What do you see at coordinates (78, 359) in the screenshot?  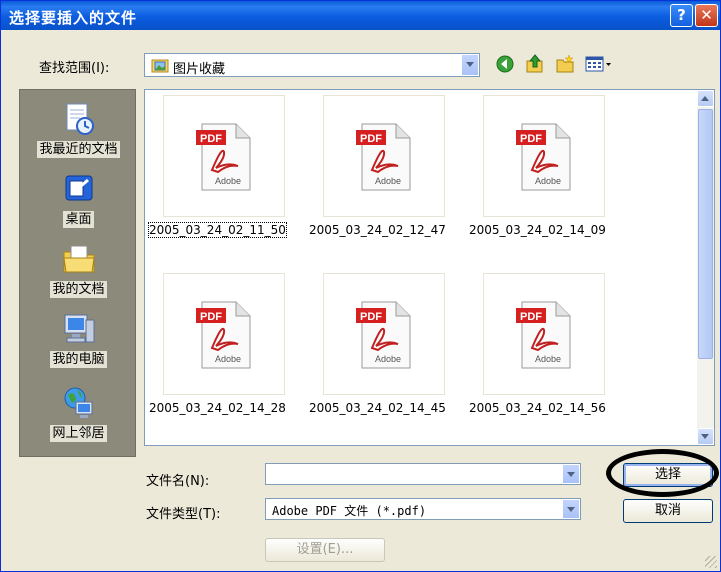 I see `place-label: 我的电脑` at bounding box center [78, 359].